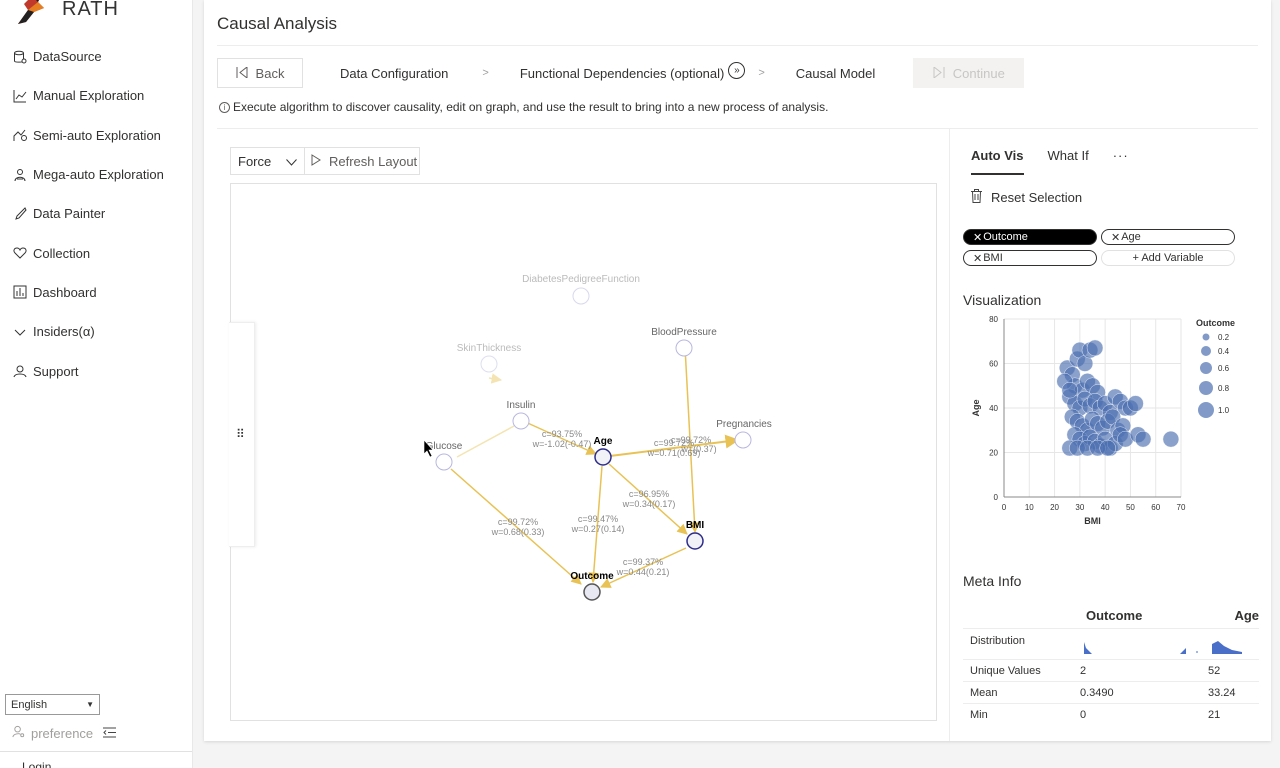  I want to click on right-tabs: Auto Vis What If ···, so click(1062, 160).